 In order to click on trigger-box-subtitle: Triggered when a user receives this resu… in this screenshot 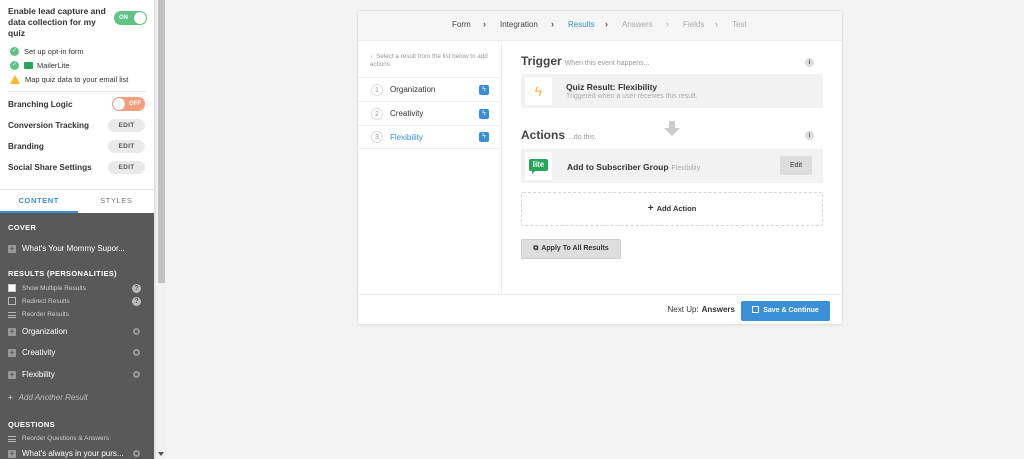, I will do `click(632, 96)`.